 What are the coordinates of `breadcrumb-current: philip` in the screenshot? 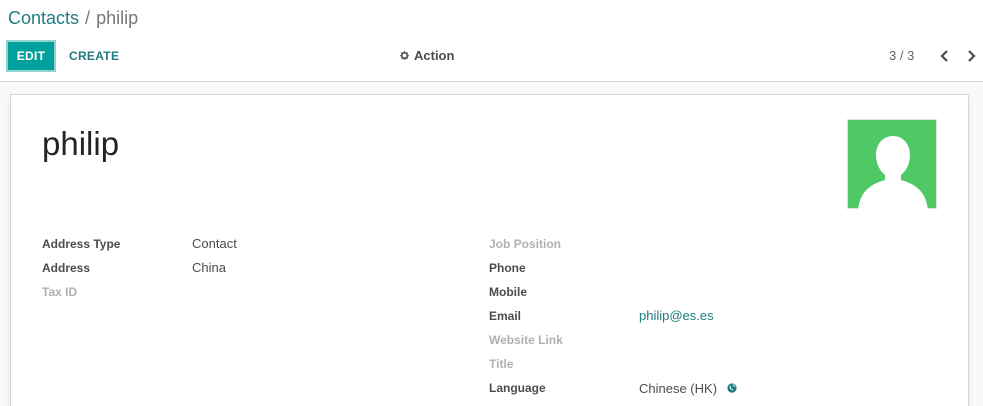 It's located at (117, 18).